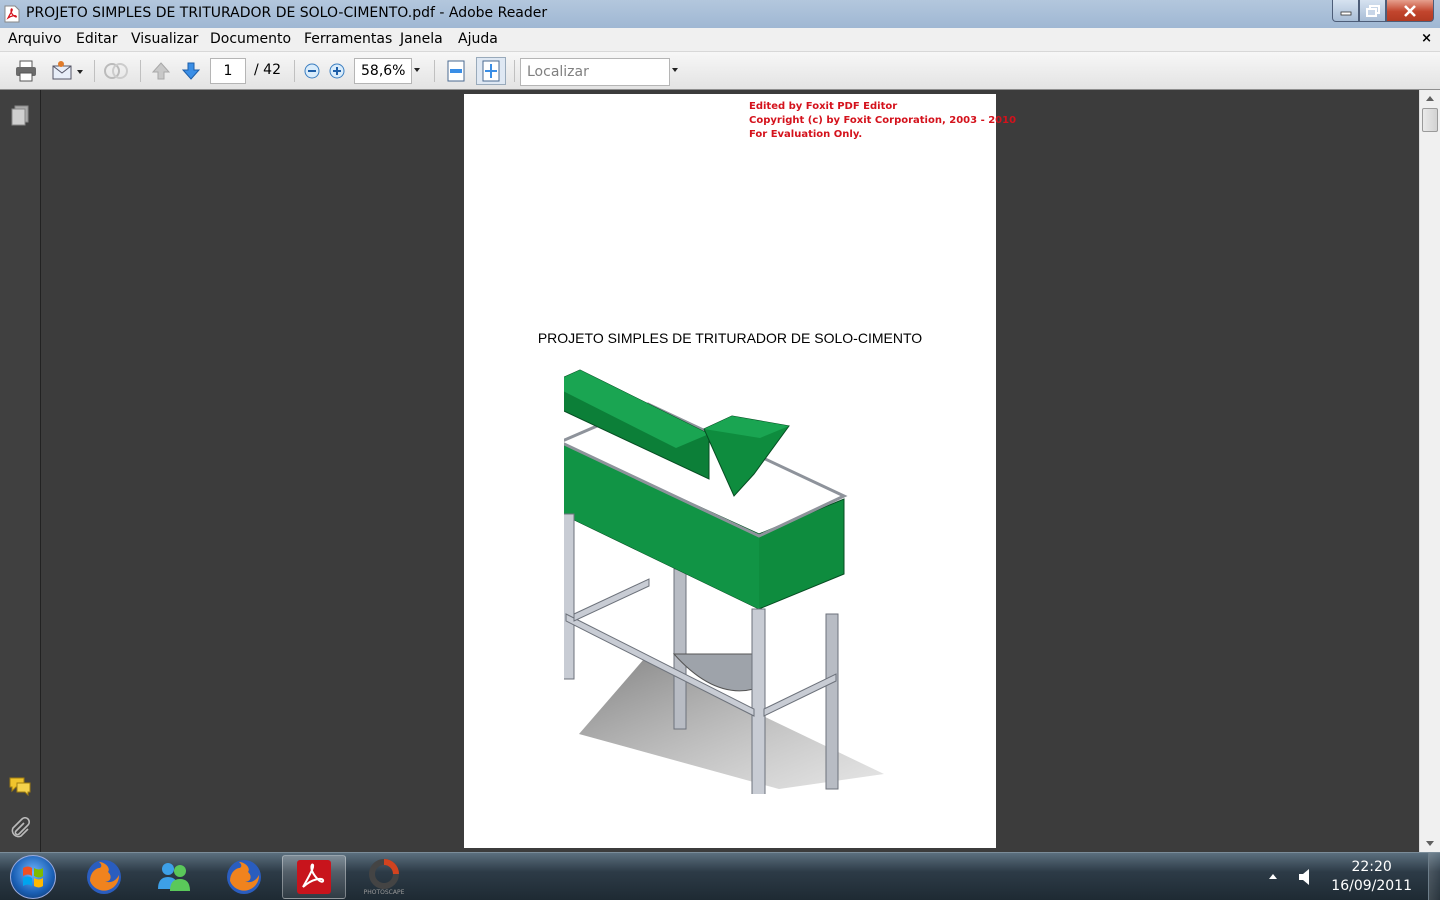 This screenshot has height=900, width=1440. What do you see at coordinates (20, 471) in the screenshot?
I see `navigation-pane` at bounding box center [20, 471].